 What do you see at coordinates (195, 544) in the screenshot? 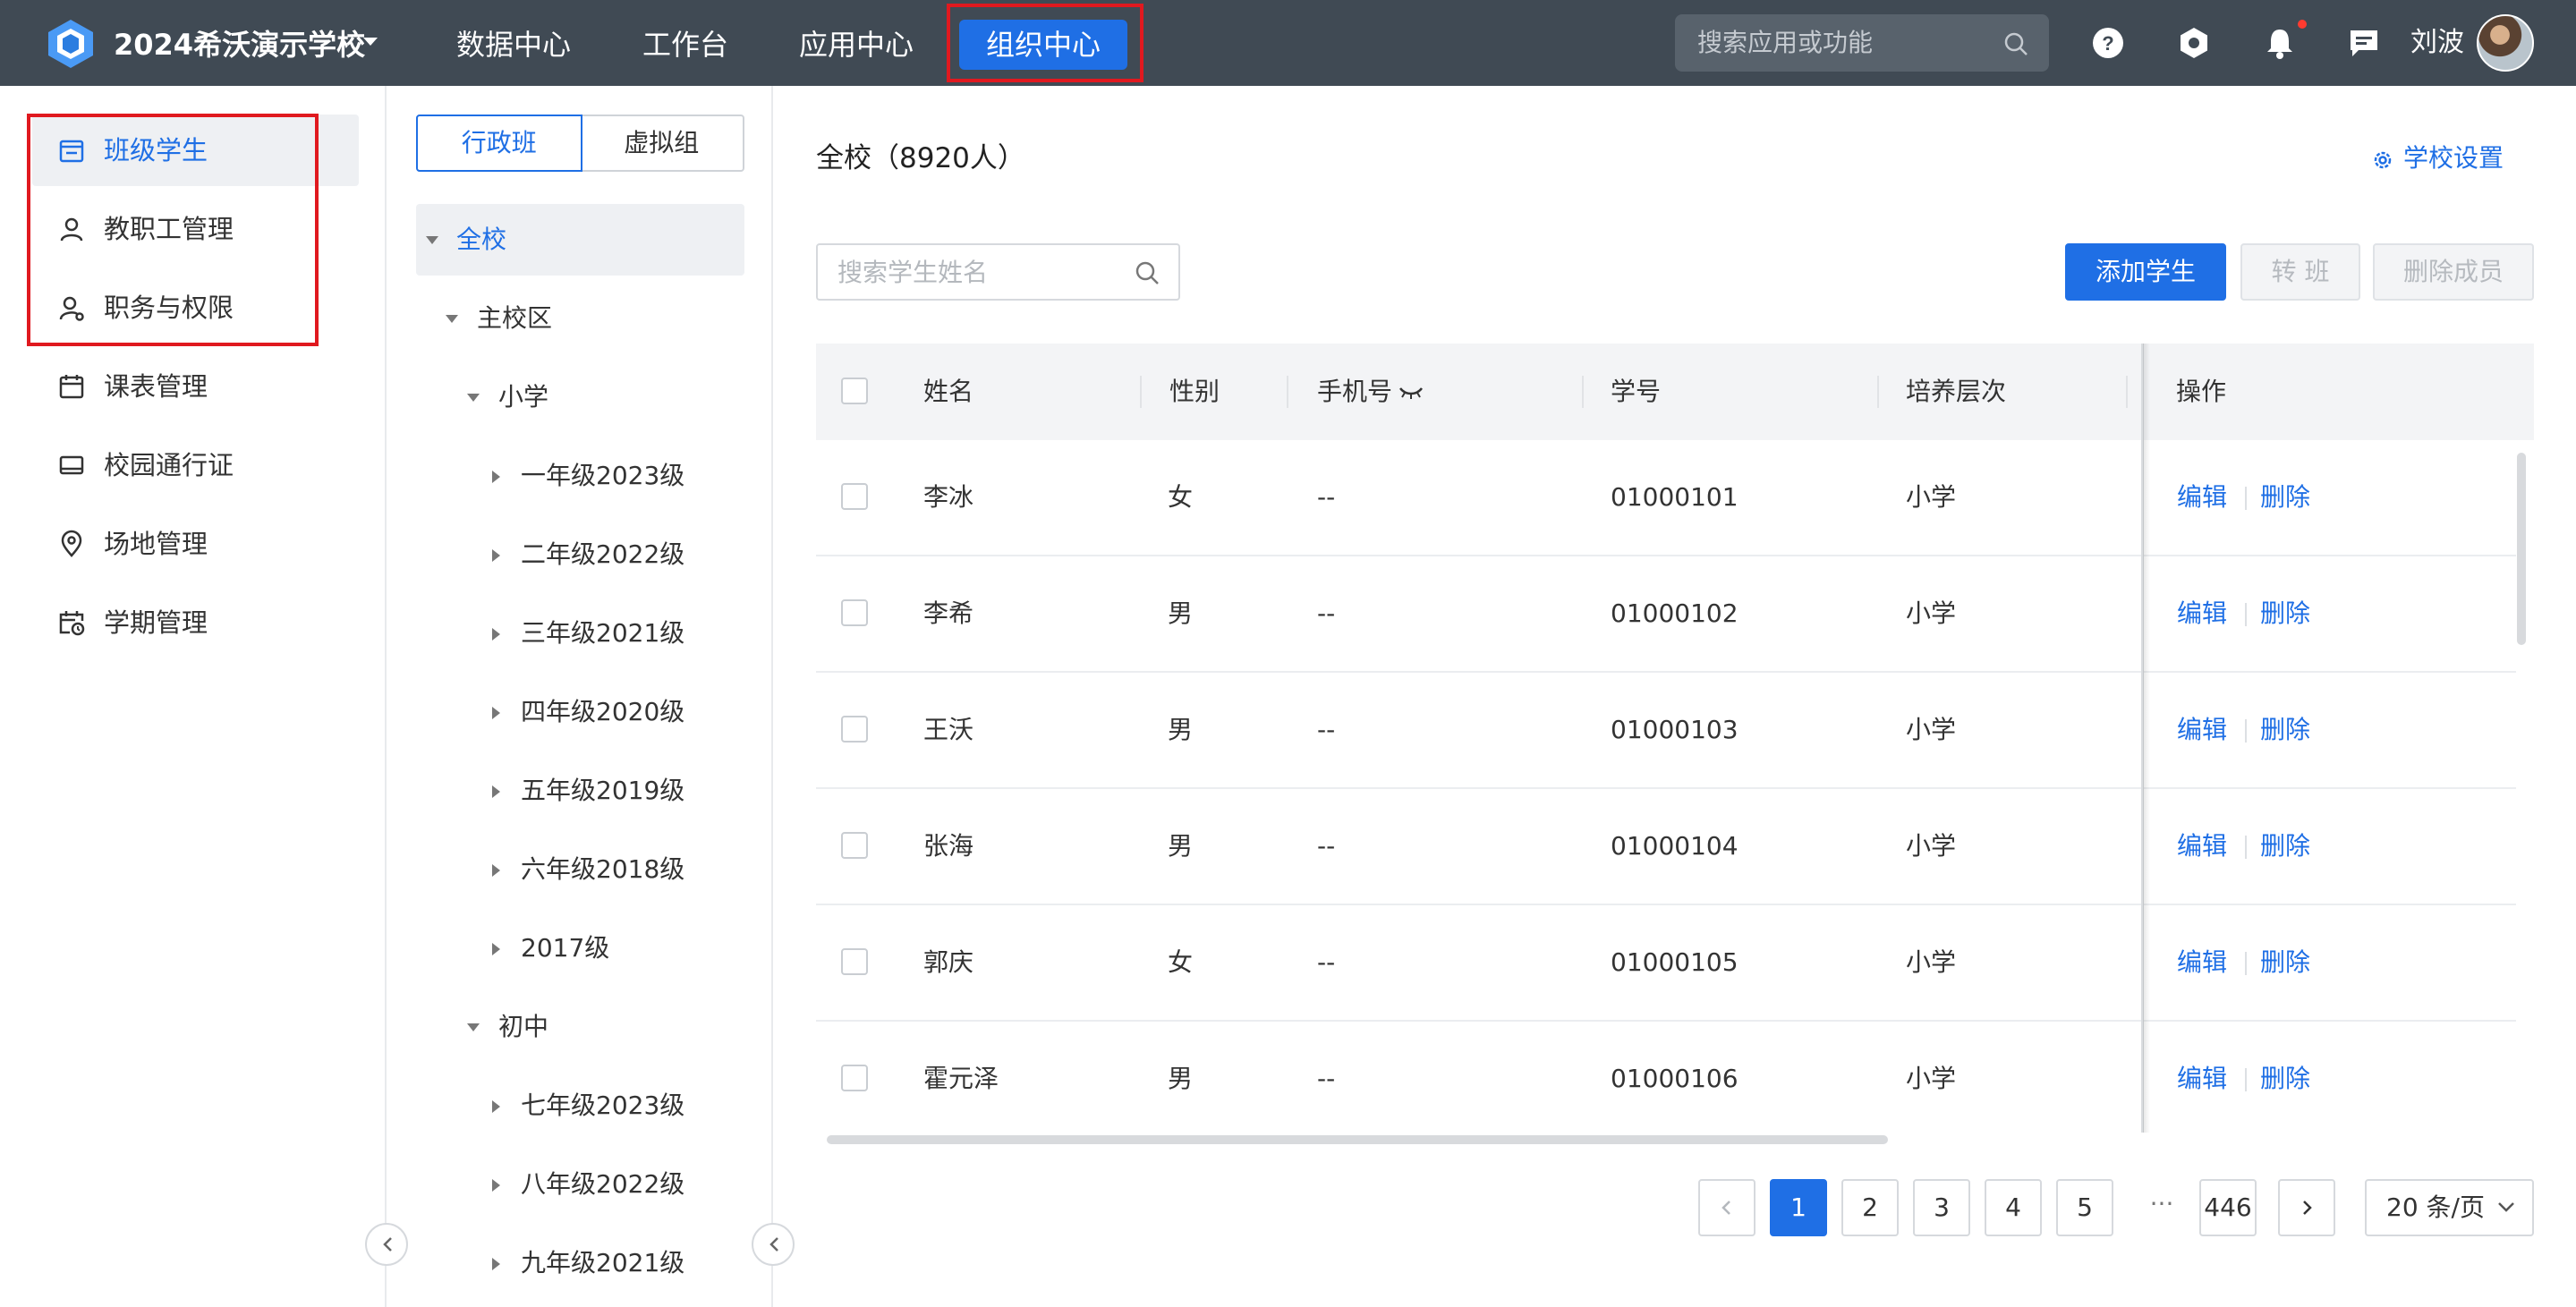
I see `sidebar-item-venue: 场地管理` at bounding box center [195, 544].